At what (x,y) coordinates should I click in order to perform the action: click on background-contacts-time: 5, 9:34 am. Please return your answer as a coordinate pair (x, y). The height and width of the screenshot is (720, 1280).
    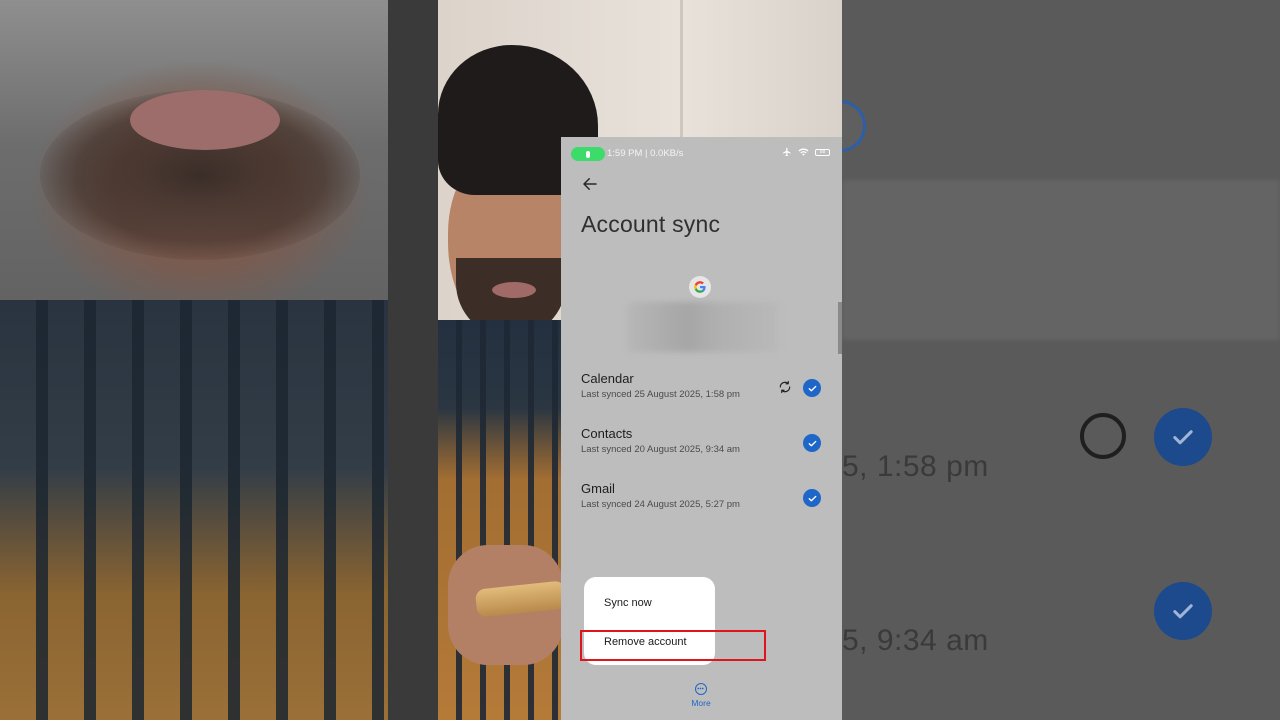
    Looking at the image, I should click on (915, 640).